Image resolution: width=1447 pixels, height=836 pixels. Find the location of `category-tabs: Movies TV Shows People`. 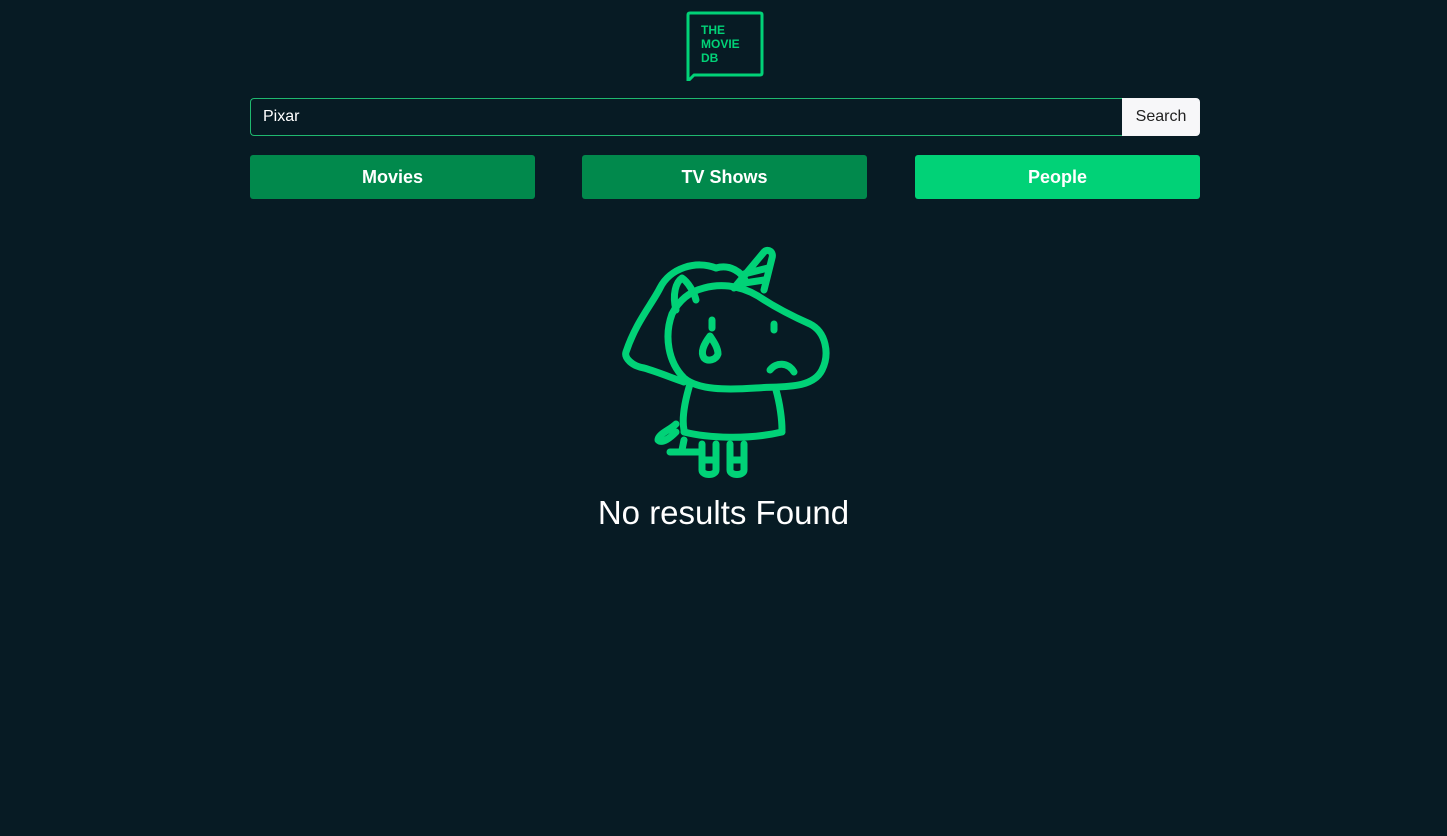

category-tabs: Movies TV Shows People is located at coordinates (725, 177).